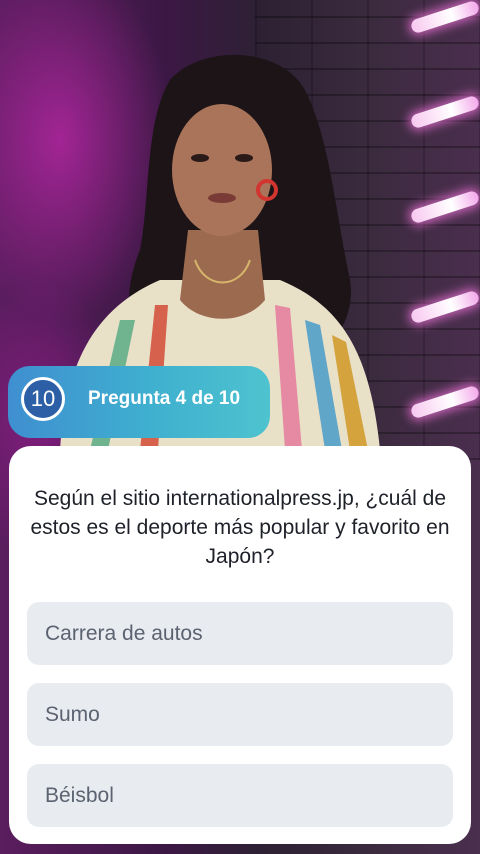  I want to click on question-progress-label: Pregunta 4 de 10, so click(164, 398).